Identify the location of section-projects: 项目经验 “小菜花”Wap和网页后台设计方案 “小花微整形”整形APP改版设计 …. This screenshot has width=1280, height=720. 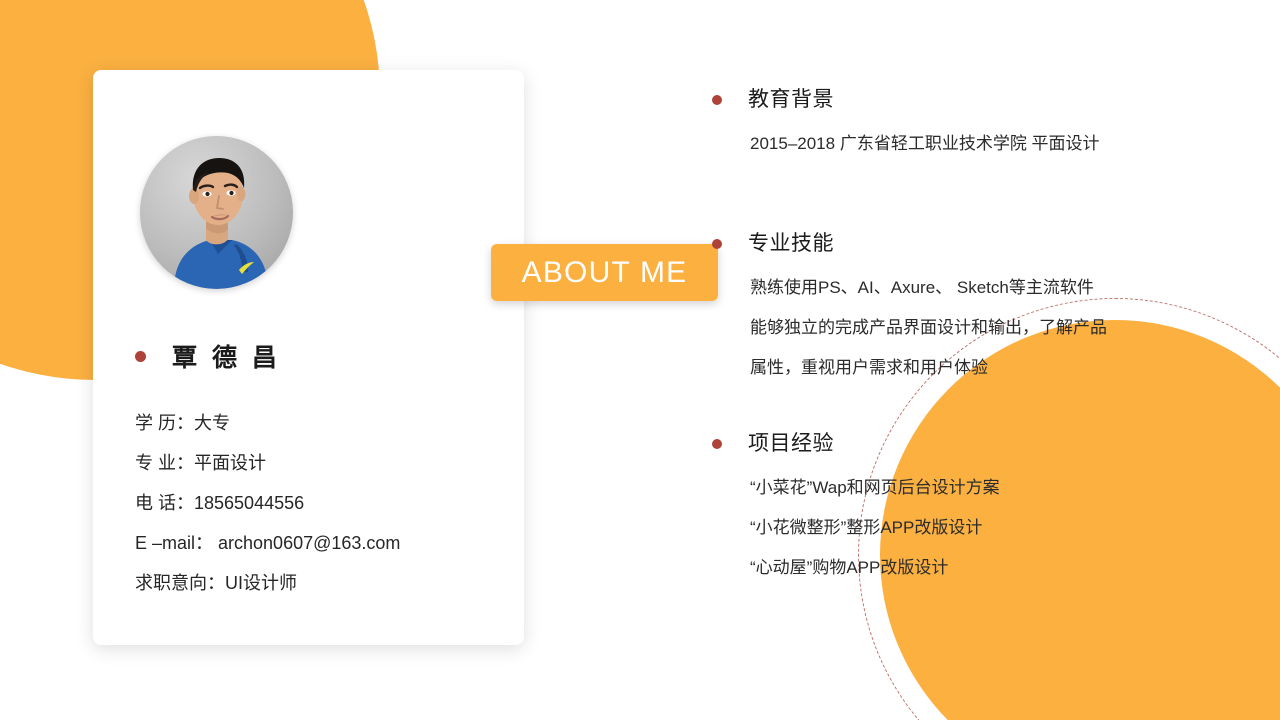
(982, 509).